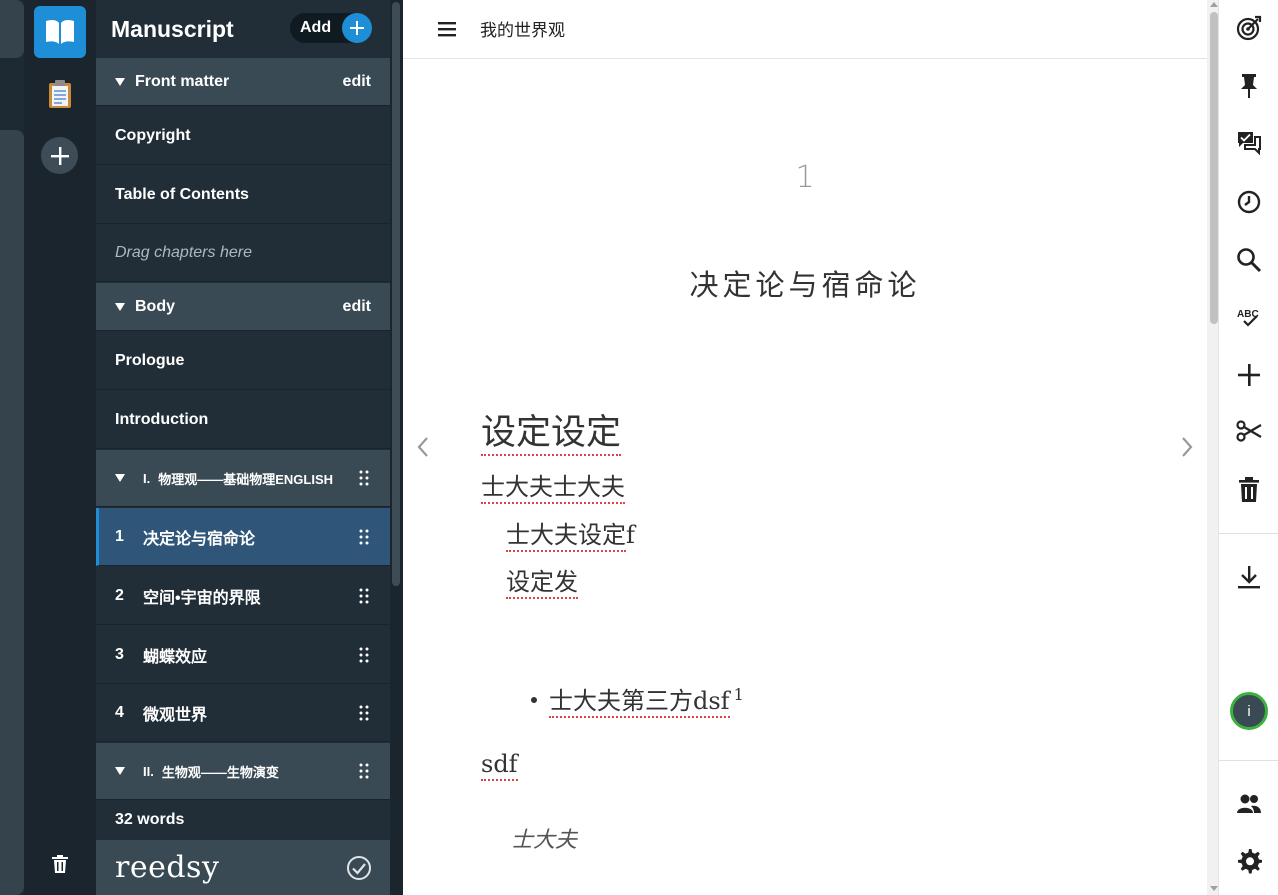  I want to click on goal-target-button, so click(1249, 28).